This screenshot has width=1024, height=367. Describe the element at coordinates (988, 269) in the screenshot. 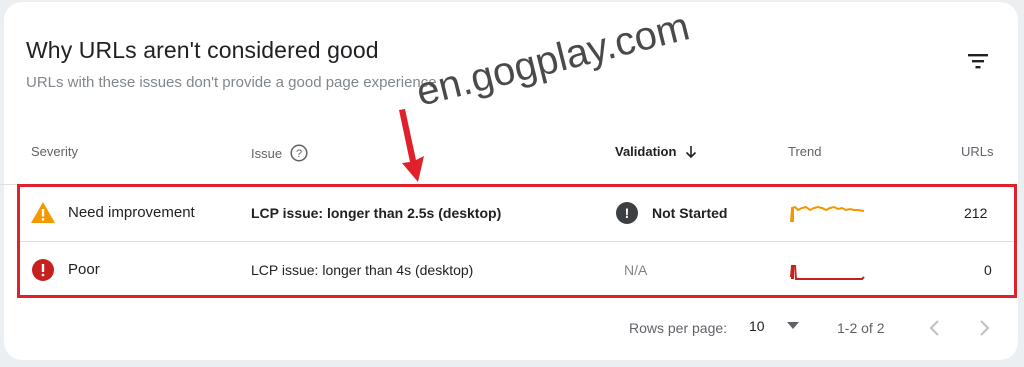

I see `urls-count: 0` at that location.